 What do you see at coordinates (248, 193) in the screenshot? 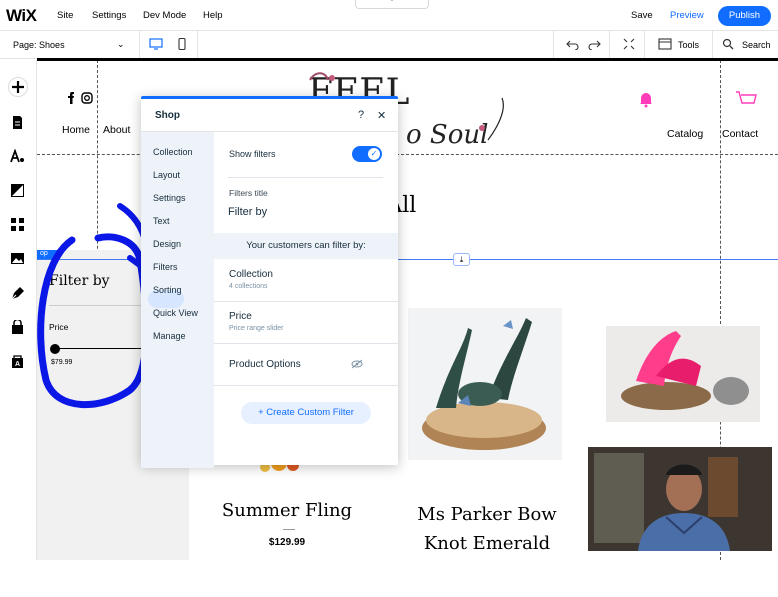
I see `filters-title-label: Filters title` at bounding box center [248, 193].